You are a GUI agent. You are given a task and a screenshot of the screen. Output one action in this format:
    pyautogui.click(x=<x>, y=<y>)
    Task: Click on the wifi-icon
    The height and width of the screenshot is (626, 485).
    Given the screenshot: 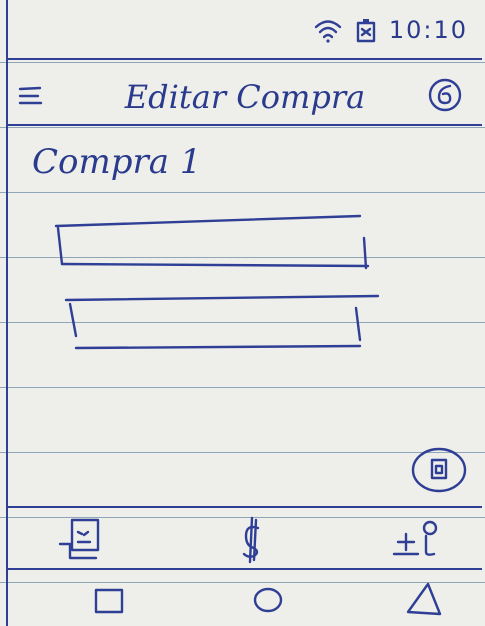 What is the action you would take?
    pyautogui.click(x=328, y=30)
    